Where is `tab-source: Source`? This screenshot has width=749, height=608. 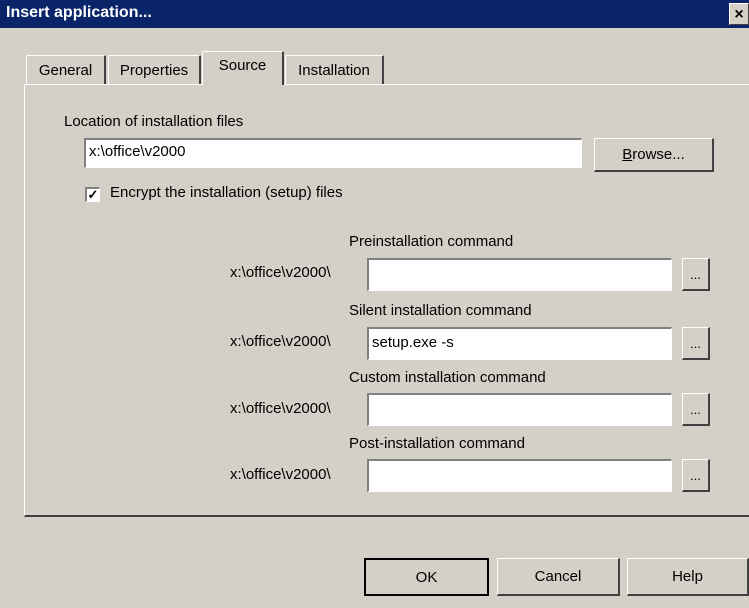 tab-source: Source is located at coordinates (243, 68).